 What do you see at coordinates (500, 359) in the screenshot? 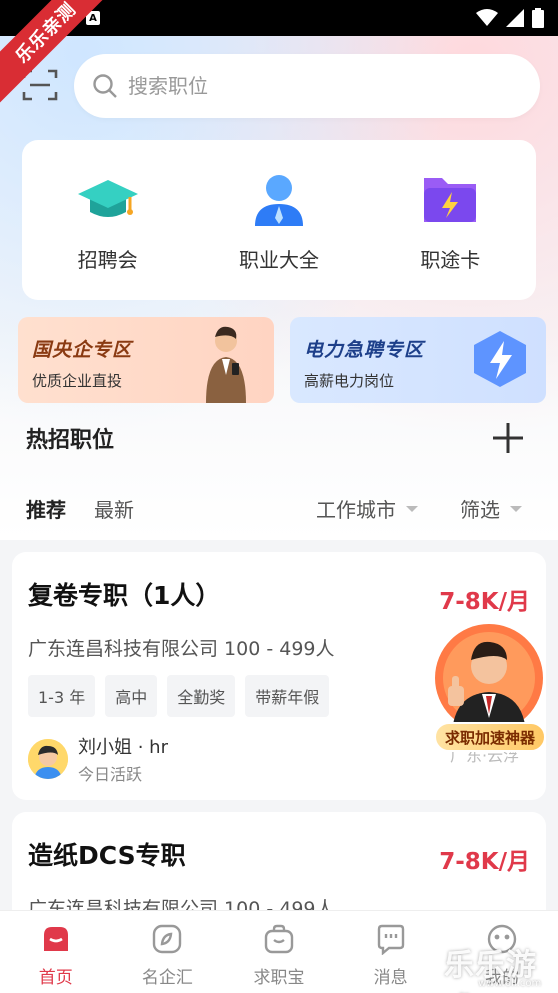
I see `lightning-badge-icon` at bounding box center [500, 359].